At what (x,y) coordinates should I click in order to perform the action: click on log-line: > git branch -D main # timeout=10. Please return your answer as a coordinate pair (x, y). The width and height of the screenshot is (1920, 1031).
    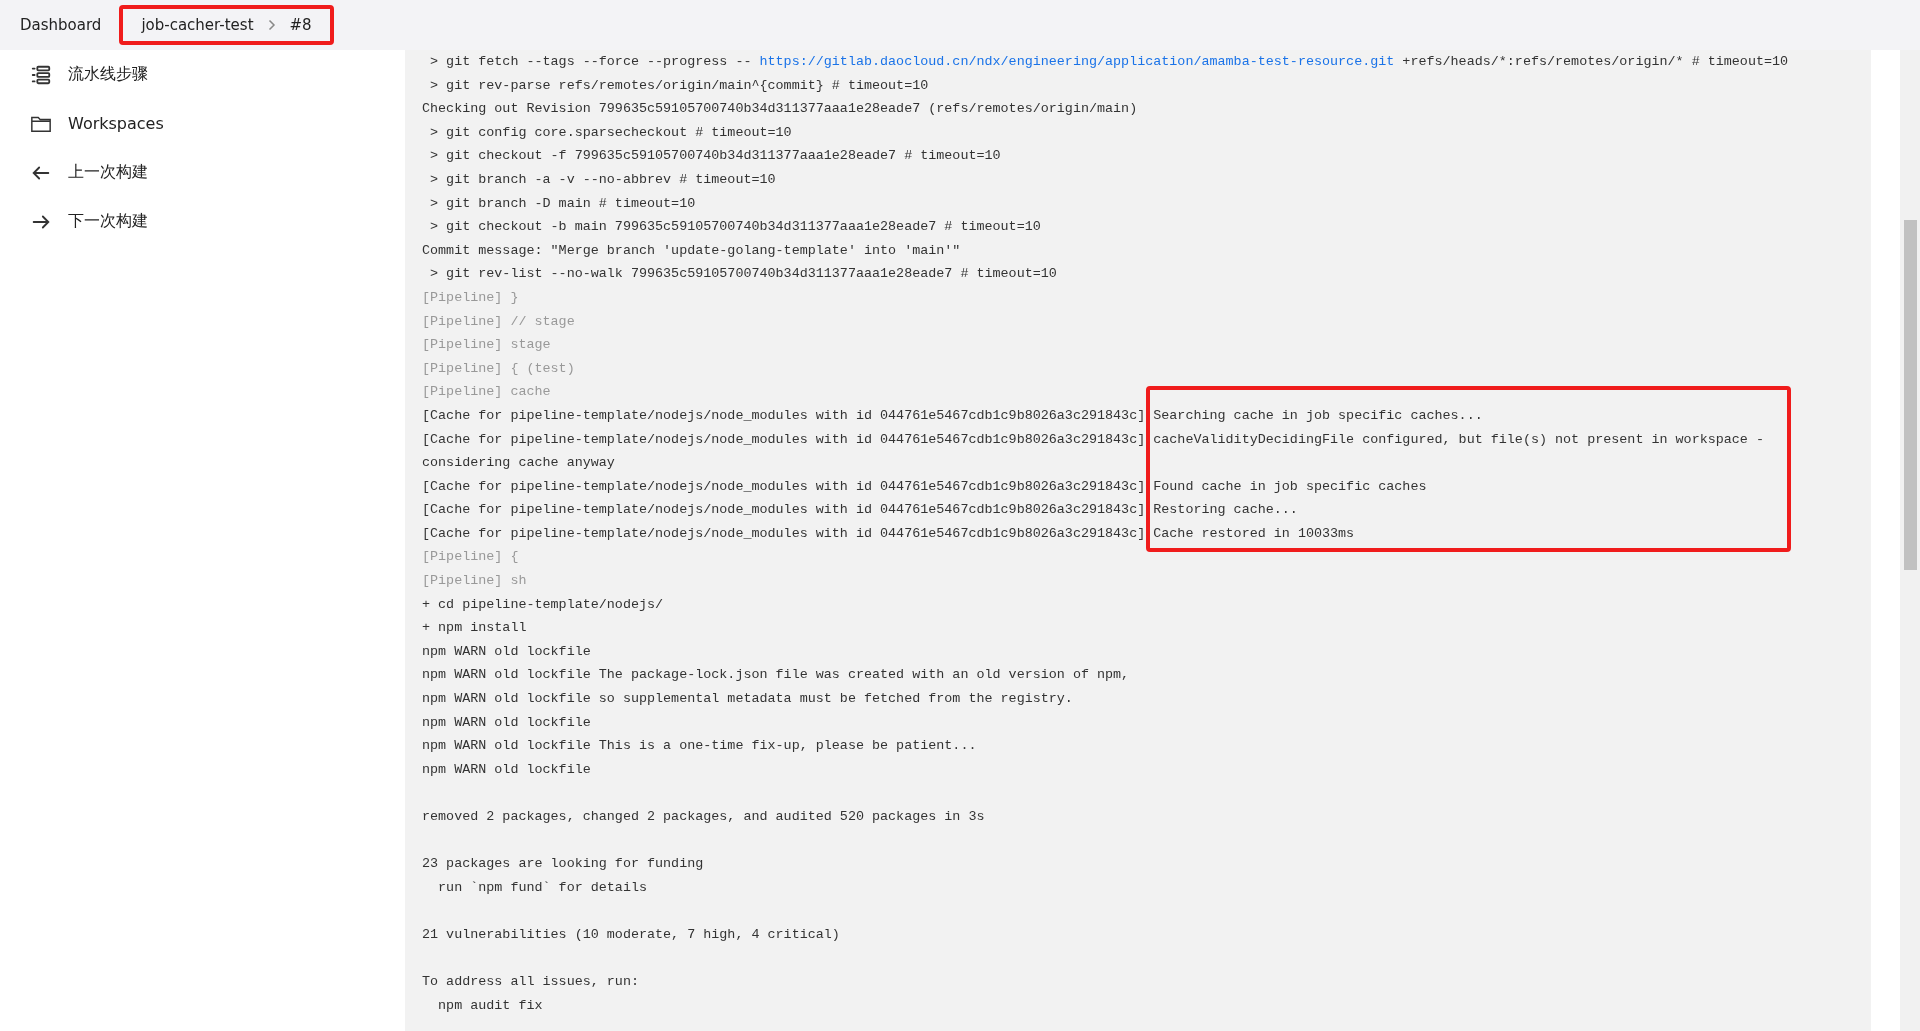
    Looking at the image, I should click on (562, 203).